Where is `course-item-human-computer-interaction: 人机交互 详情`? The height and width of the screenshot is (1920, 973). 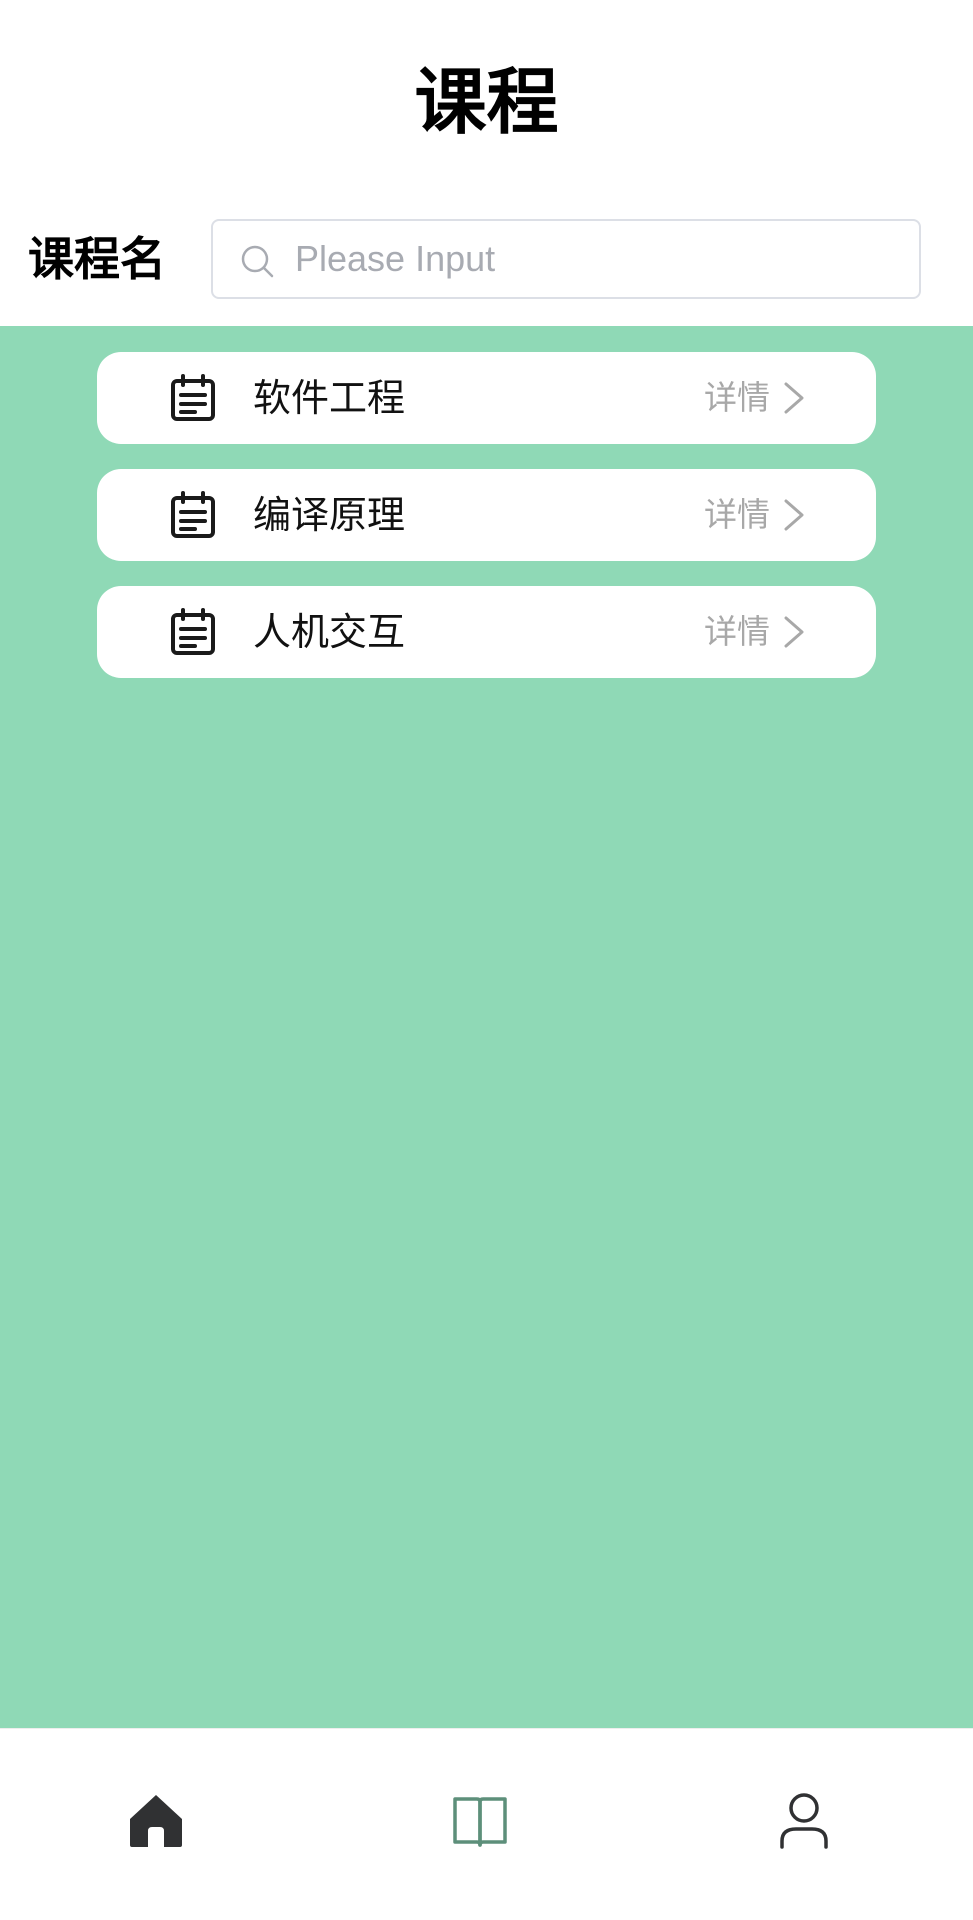
course-item-human-computer-interaction: 人机交互 详情 is located at coordinates (486, 632).